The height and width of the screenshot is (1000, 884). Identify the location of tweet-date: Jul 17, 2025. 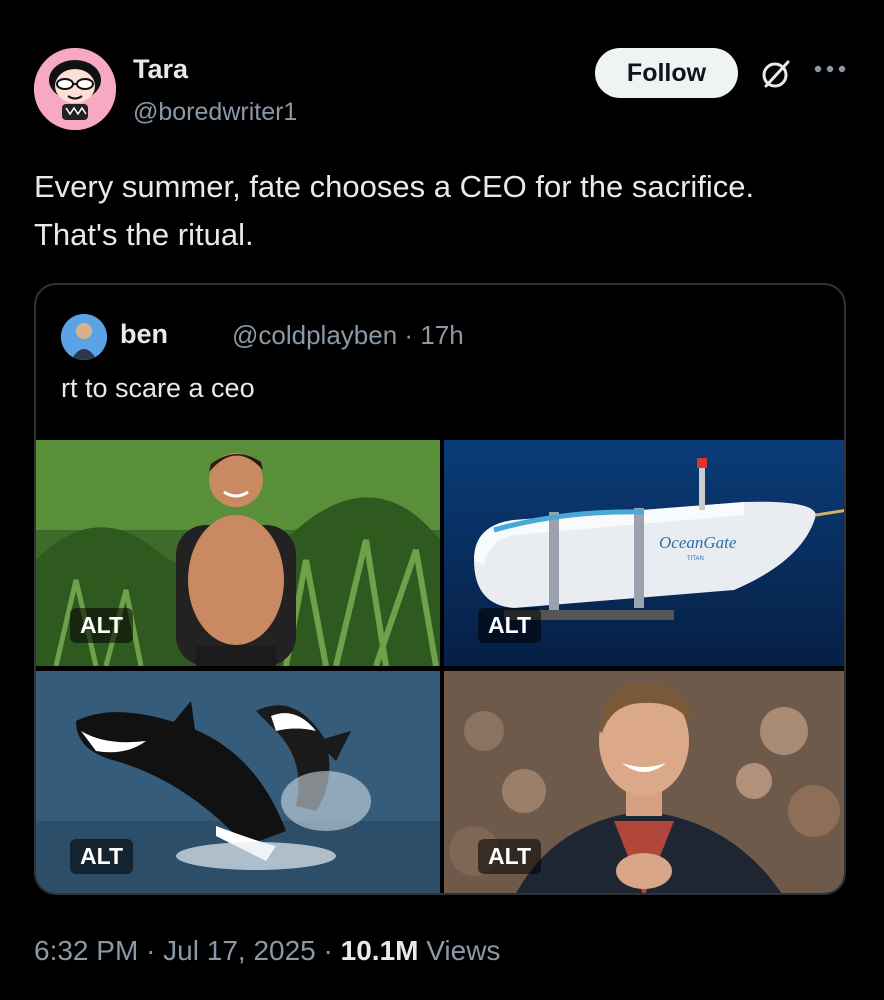
(239, 950).